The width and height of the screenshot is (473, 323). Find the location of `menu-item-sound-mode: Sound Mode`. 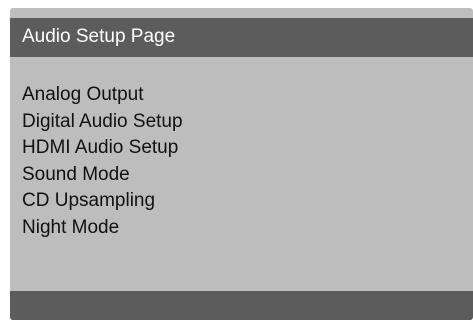

menu-item-sound-mode: Sound Mode is located at coordinates (102, 175).